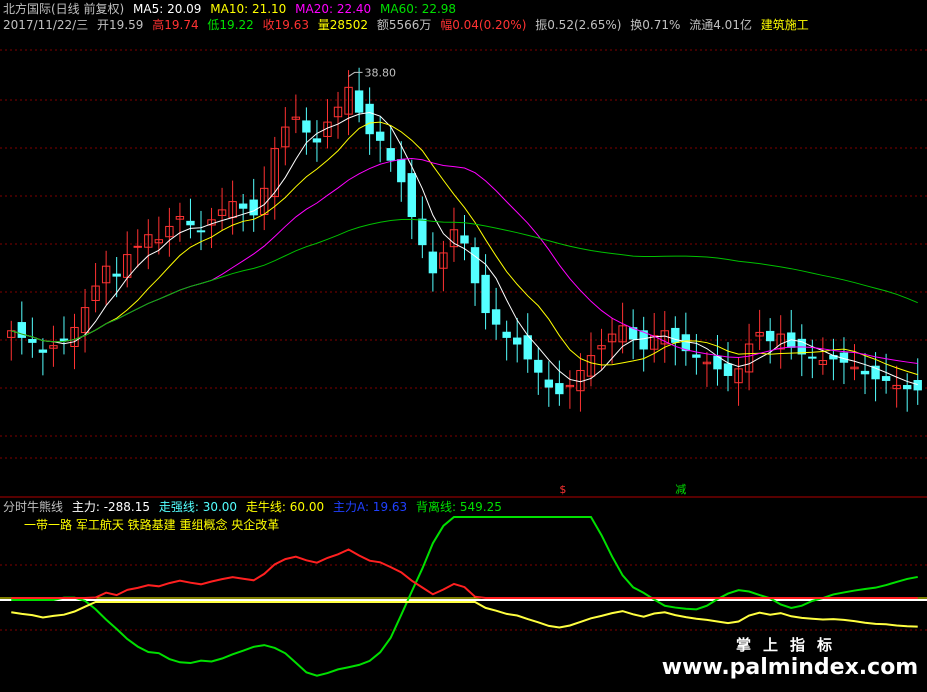 The height and width of the screenshot is (692, 927). I want to click on ma10-value: MA10: 21.10, so click(248, 9).